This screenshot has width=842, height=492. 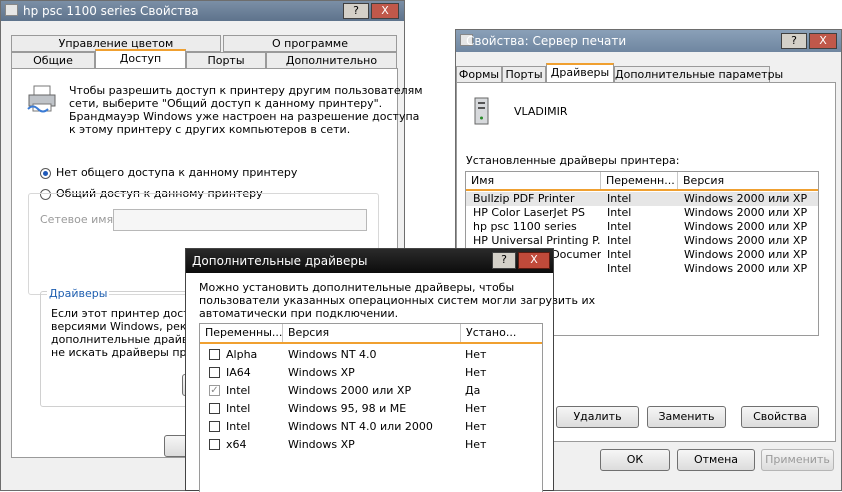 I want to click on environment-row: ✓ Intel Windows 2000 или XP Да, so click(x=371, y=391).